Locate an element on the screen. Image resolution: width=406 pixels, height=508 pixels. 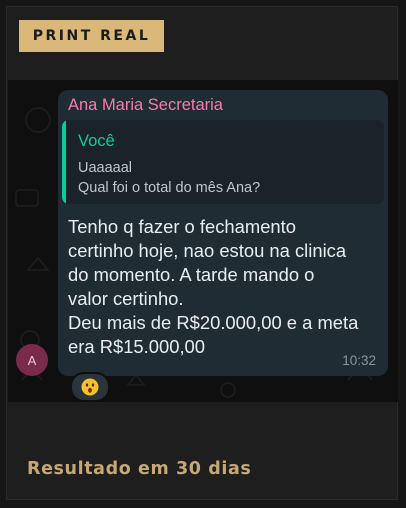
message-timestamp: 10:32 is located at coordinates (359, 360).